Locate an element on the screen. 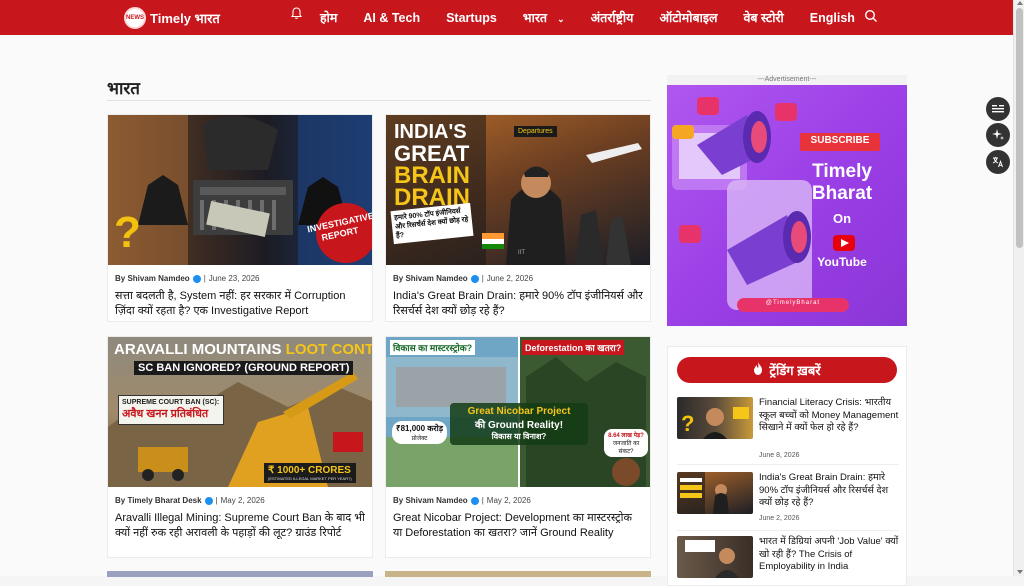  bell-icon is located at coordinates (296, 15).